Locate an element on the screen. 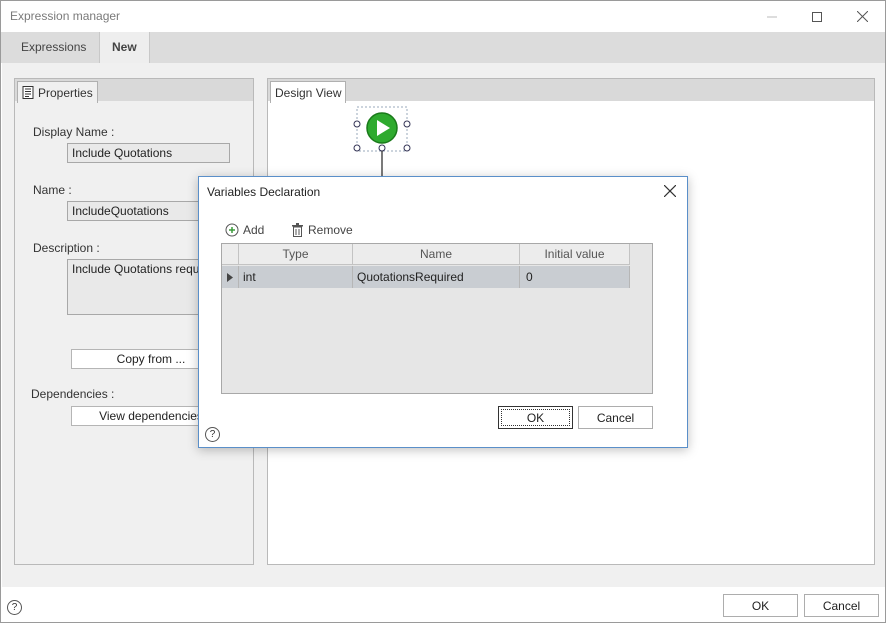 The width and height of the screenshot is (886, 623). close-button is located at coordinates (862, 16).